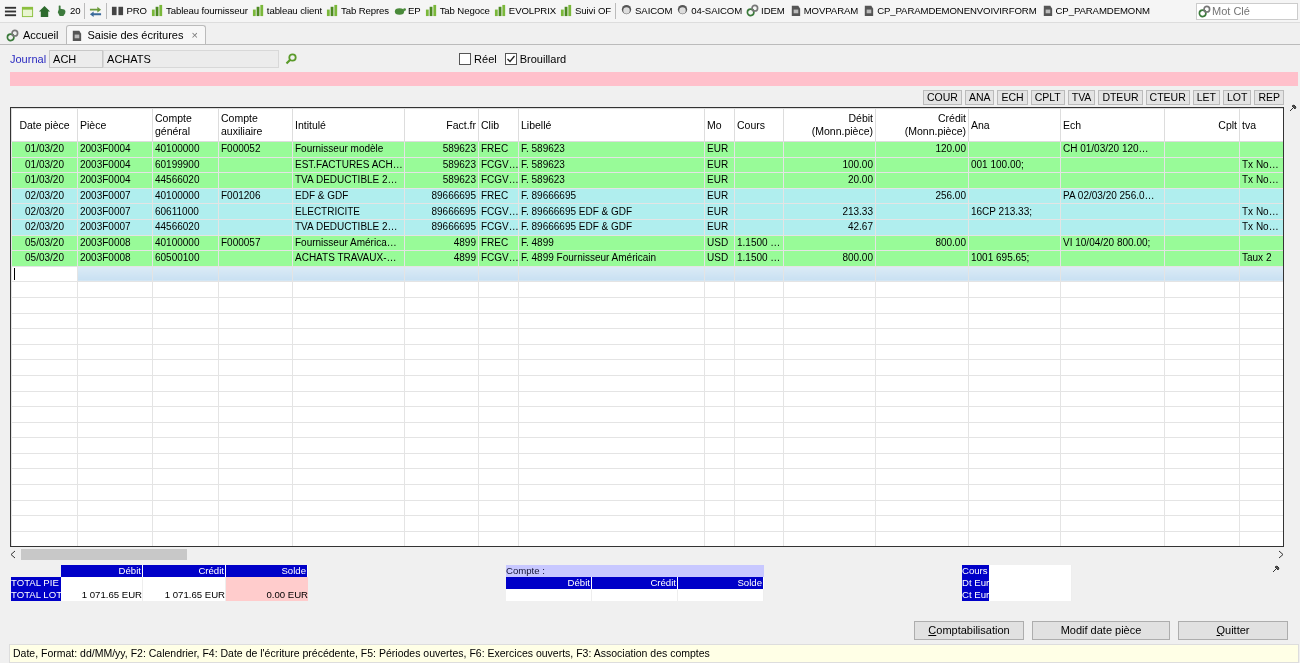 This screenshot has width=1300, height=663. I want to click on close-icon: ×, so click(194, 35).